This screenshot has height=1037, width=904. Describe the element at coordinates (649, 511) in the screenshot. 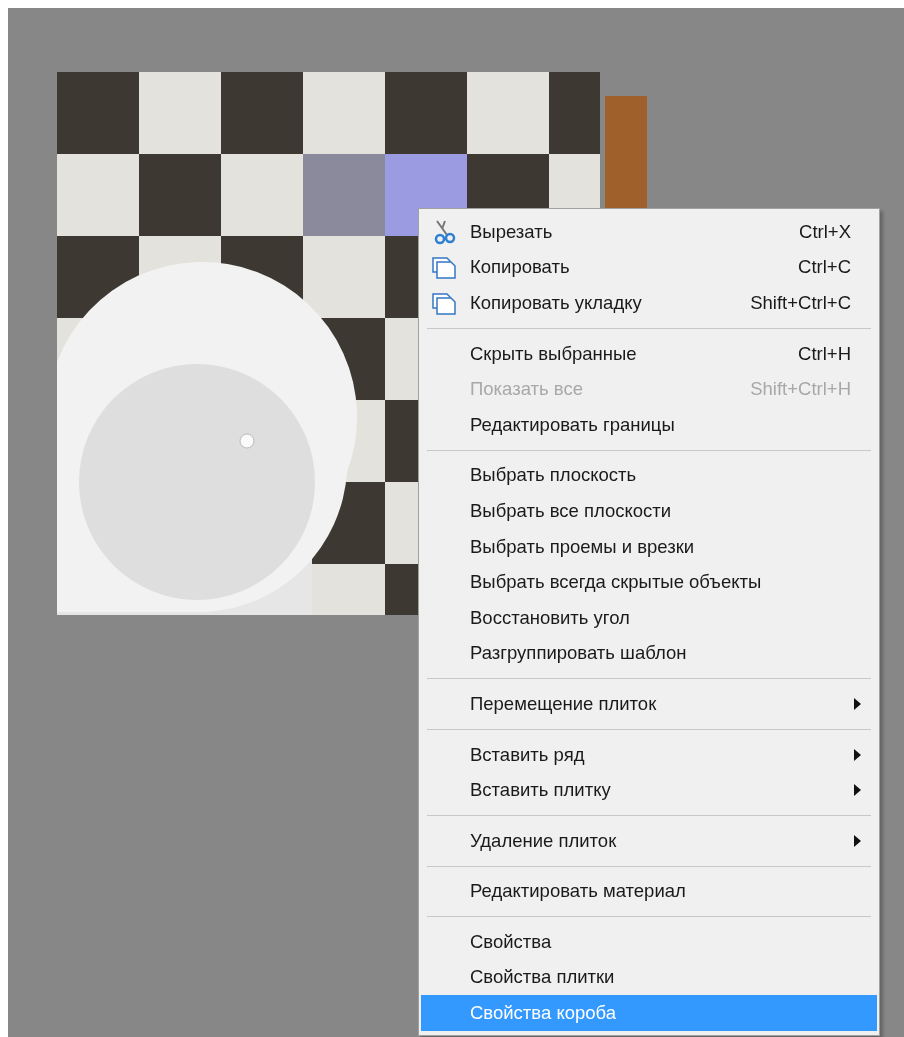

I see `menu-item: Выбрать все плоскости` at that location.